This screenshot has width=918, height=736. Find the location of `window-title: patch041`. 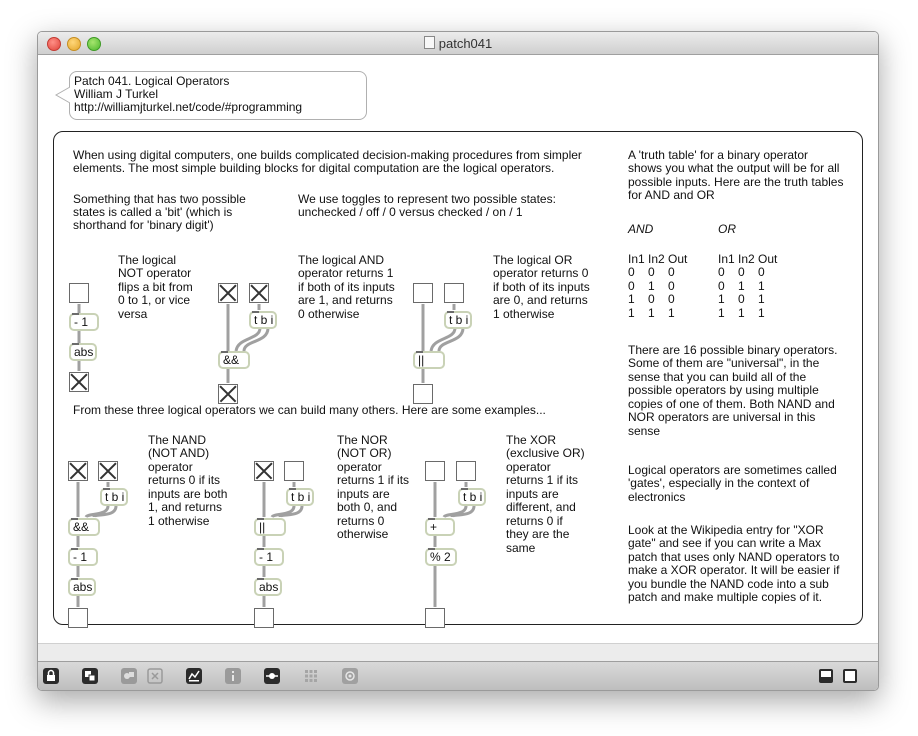

window-title: patch041 is located at coordinates (458, 43).